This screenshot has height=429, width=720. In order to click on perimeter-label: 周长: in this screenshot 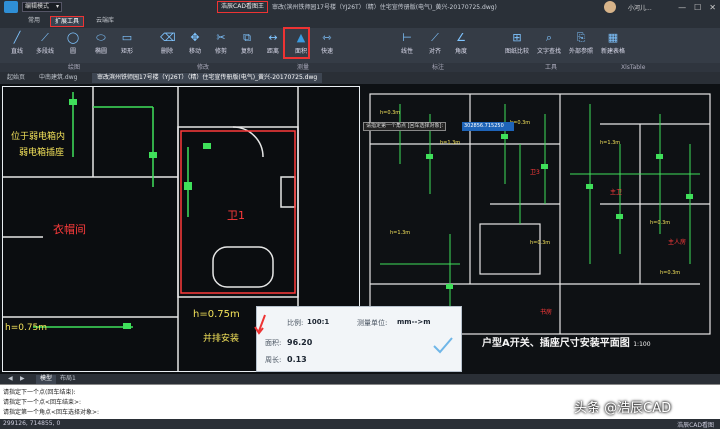, I will do `click(273, 360)`.